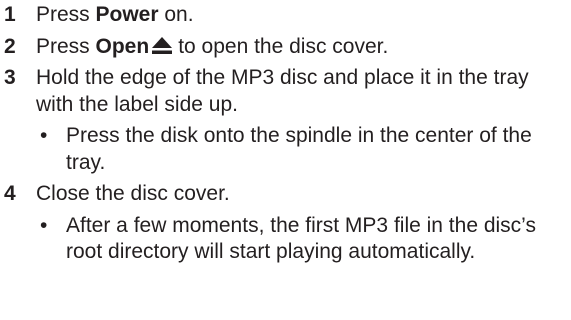 This screenshot has height=320, width=571. I want to click on step-4: 4 Close the disc cover., so click(284, 194).